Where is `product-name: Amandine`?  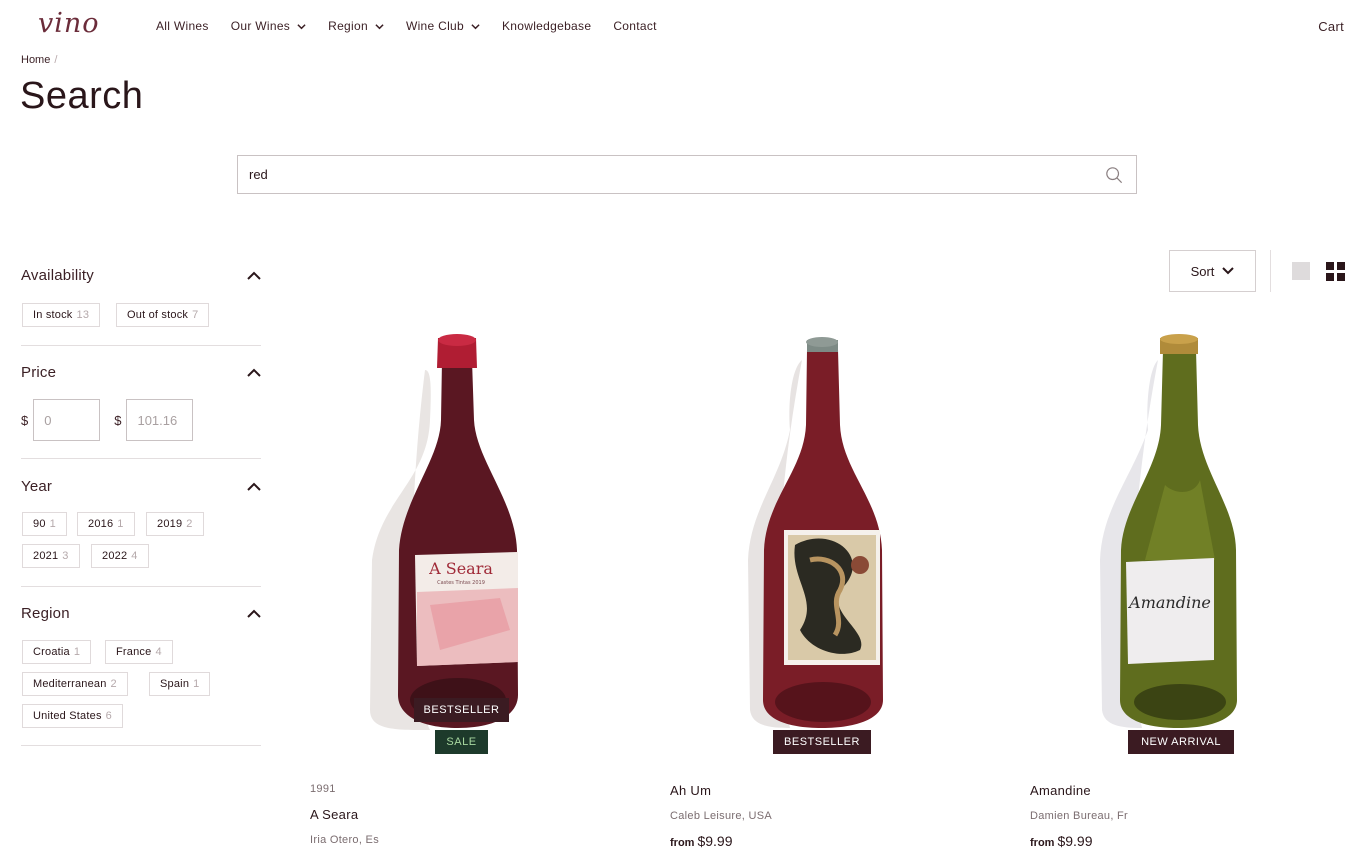
product-name: Amandine is located at coordinates (1060, 790).